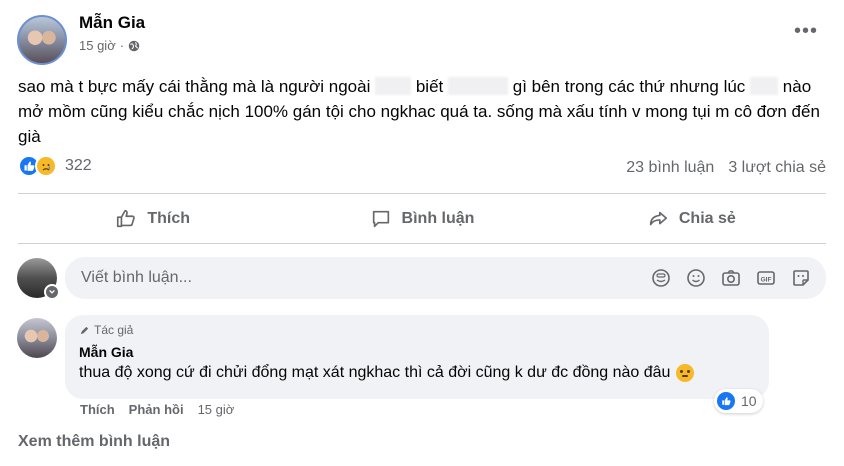  Describe the element at coordinates (46, 166) in the screenshot. I see `sad-reaction-icon` at that location.